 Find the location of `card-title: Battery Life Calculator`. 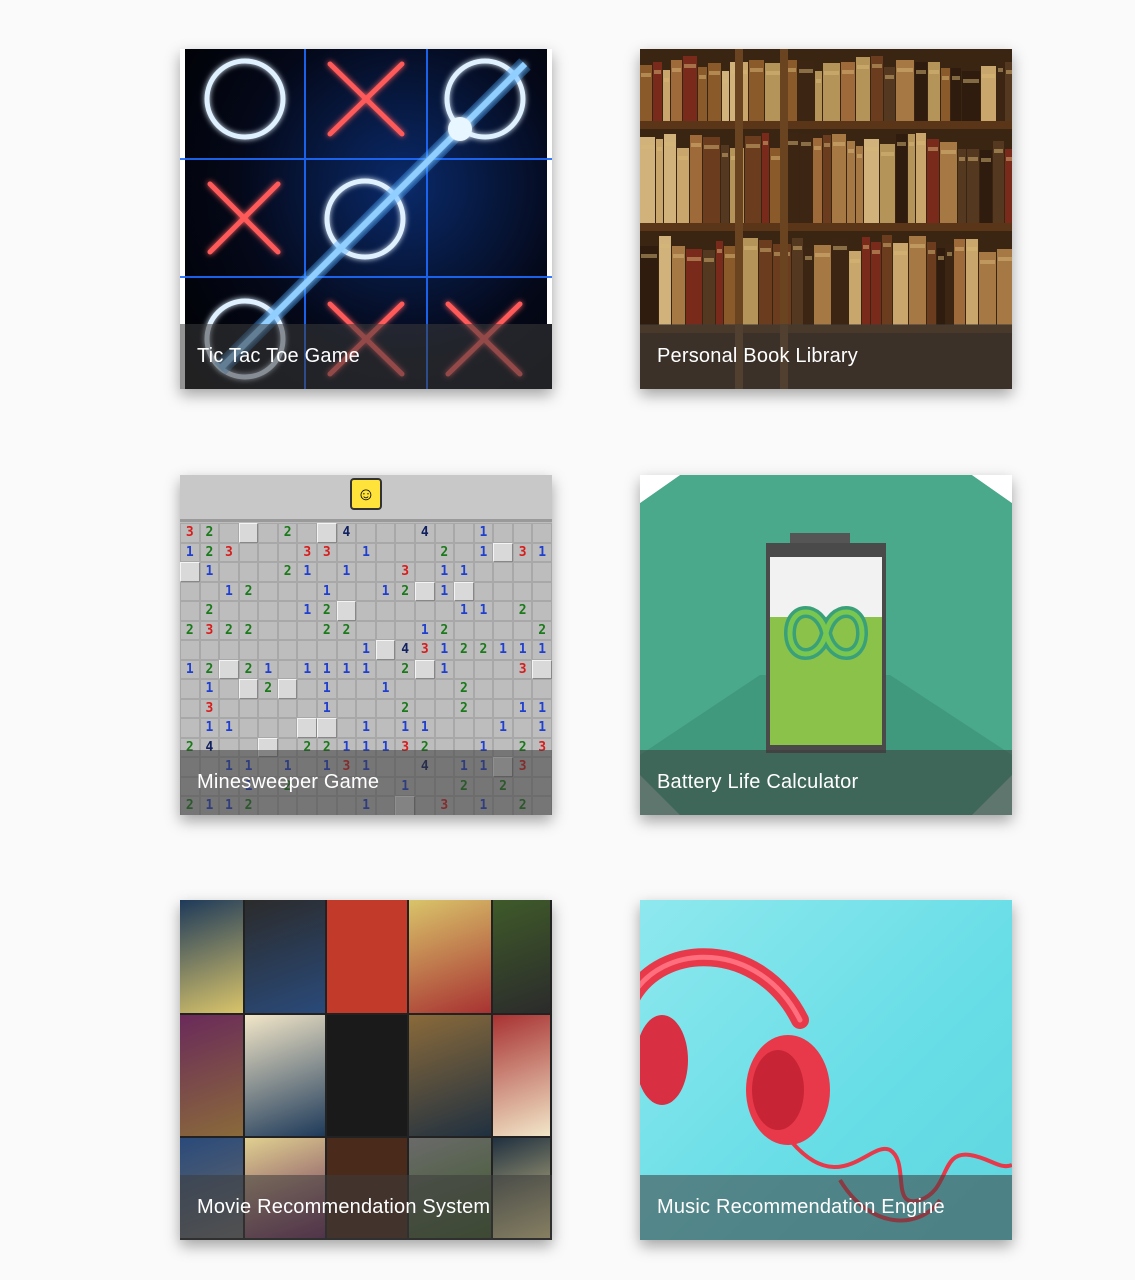

card-title: Battery Life Calculator is located at coordinates (826, 782).